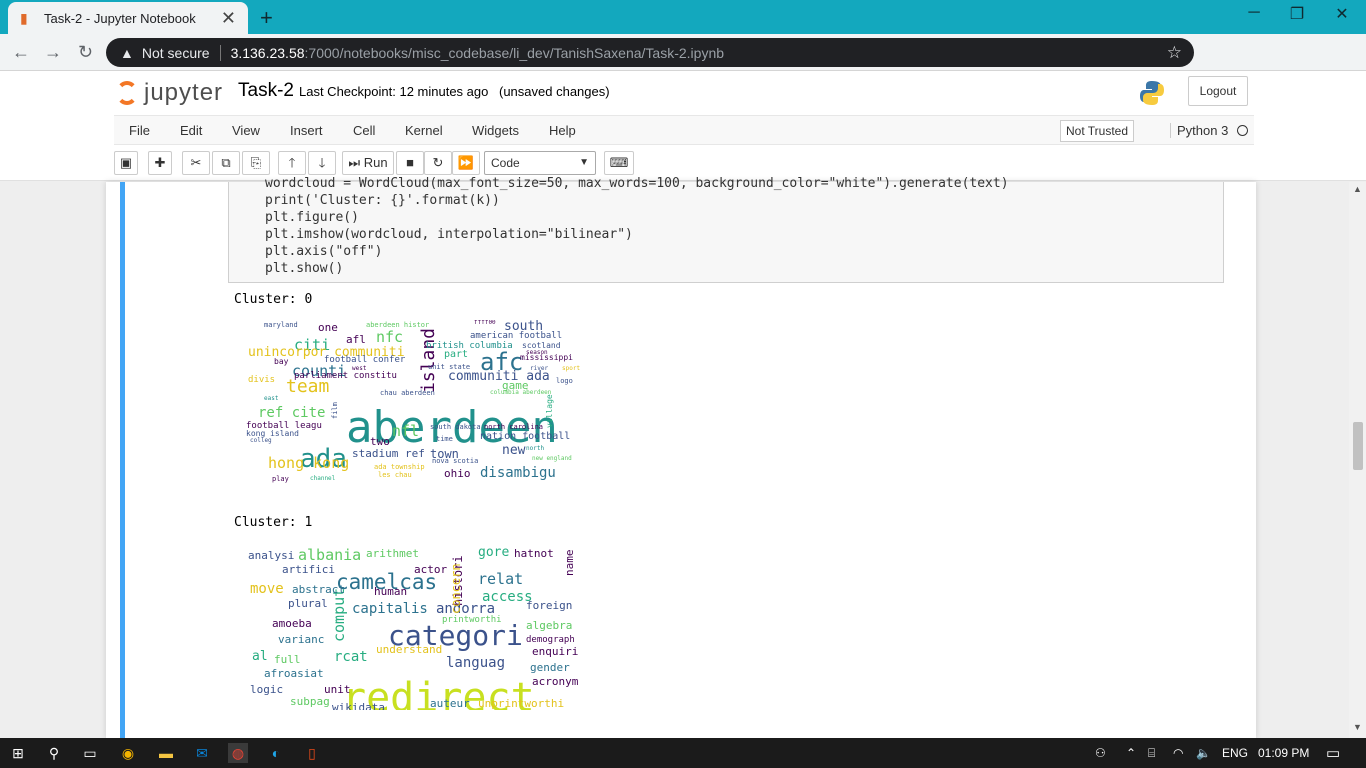  I want to click on keyboard-icon: ⌨, so click(619, 162).